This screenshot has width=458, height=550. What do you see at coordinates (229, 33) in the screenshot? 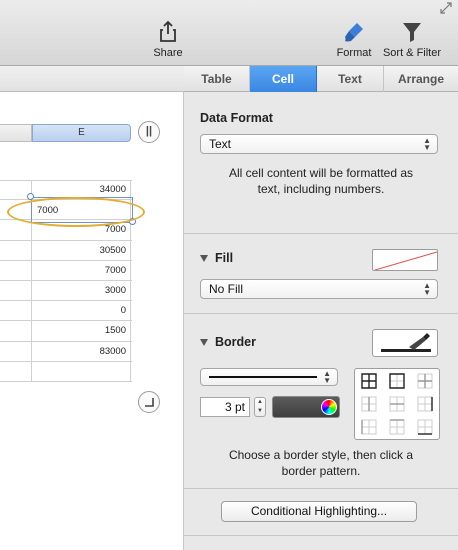
I see `toolbar: Share Format Sort & Filter` at bounding box center [229, 33].